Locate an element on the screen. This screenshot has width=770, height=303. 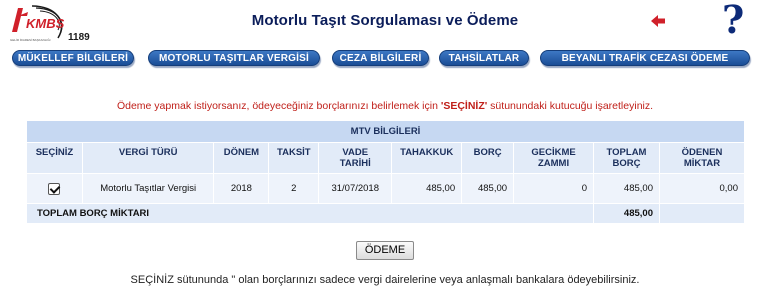
col-header-odenen-miktar: ÖDENEN MİKTAR is located at coordinates (702, 158).